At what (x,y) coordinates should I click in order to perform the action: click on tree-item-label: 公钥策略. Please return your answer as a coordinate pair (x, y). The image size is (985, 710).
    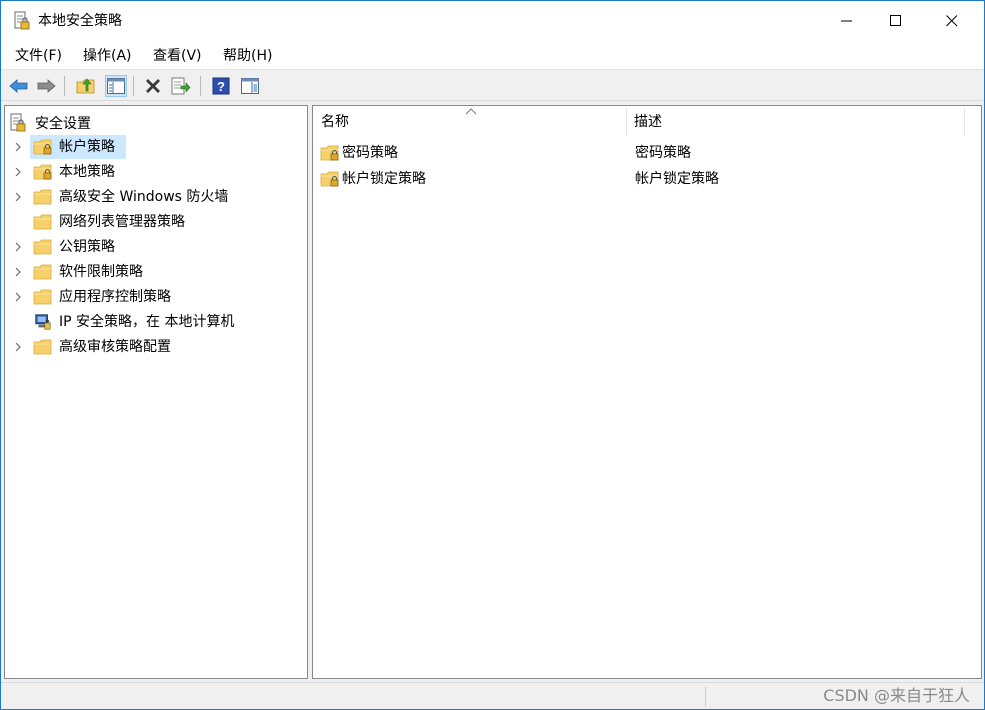
    Looking at the image, I should click on (87, 247).